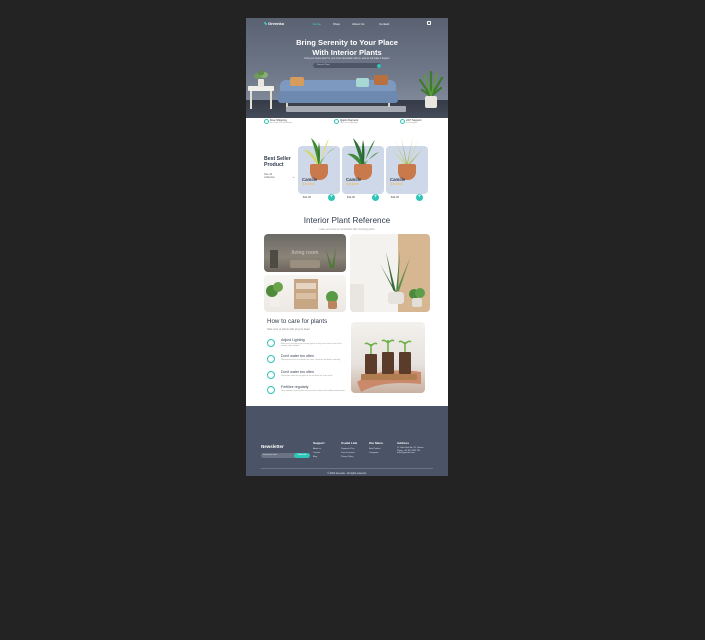 The height and width of the screenshot is (640, 705). I want to click on product-card: Camille ★★★★★ $44.00 +, so click(407, 171).